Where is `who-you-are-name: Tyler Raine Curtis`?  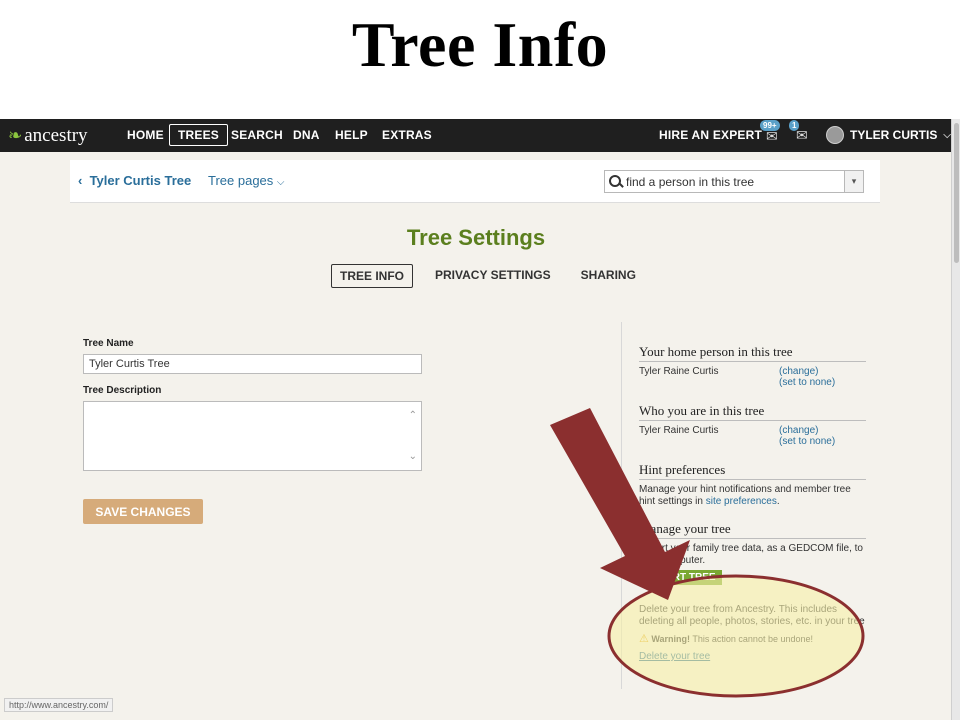 who-you-are-name: Tyler Raine Curtis is located at coordinates (679, 430).